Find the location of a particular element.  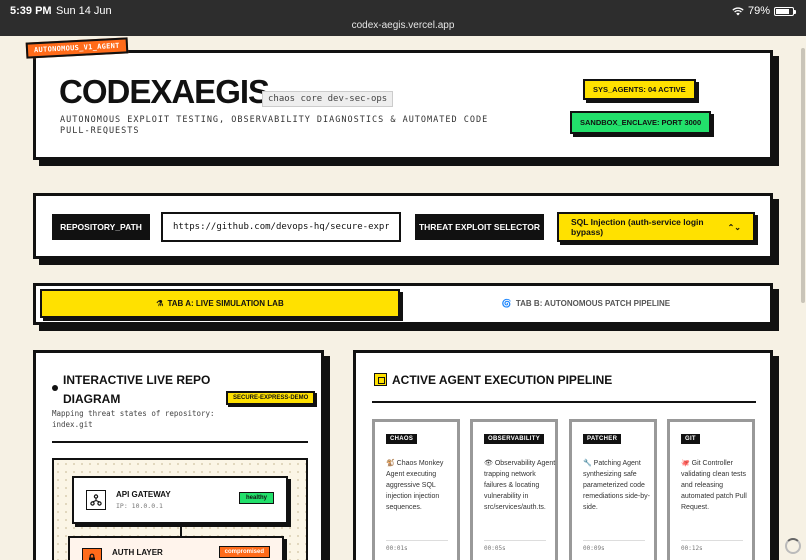

tab-live-simulation-lab: ⚗ TAB A: LIVE SIMULATION LAB is located at coordinates (220, 303).